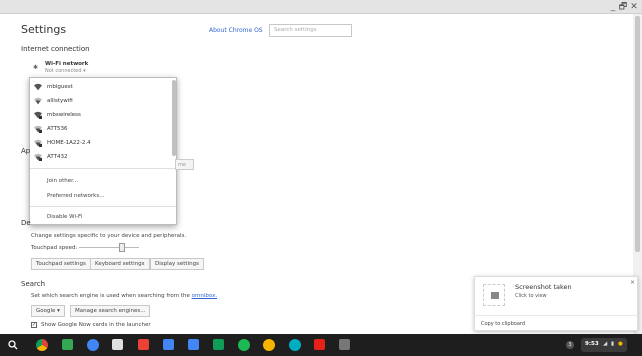 Image resolution: width=642 pixels, height=356 pixels. I want to click on restore-button: 🗗, so click(623, 7).